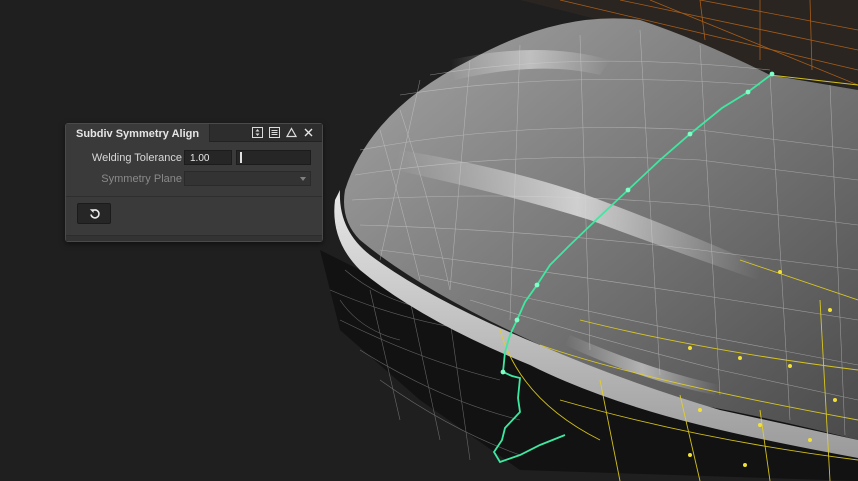  I want to click on symmetry-plane-label: Symmetry Plane, so click(141, 179).